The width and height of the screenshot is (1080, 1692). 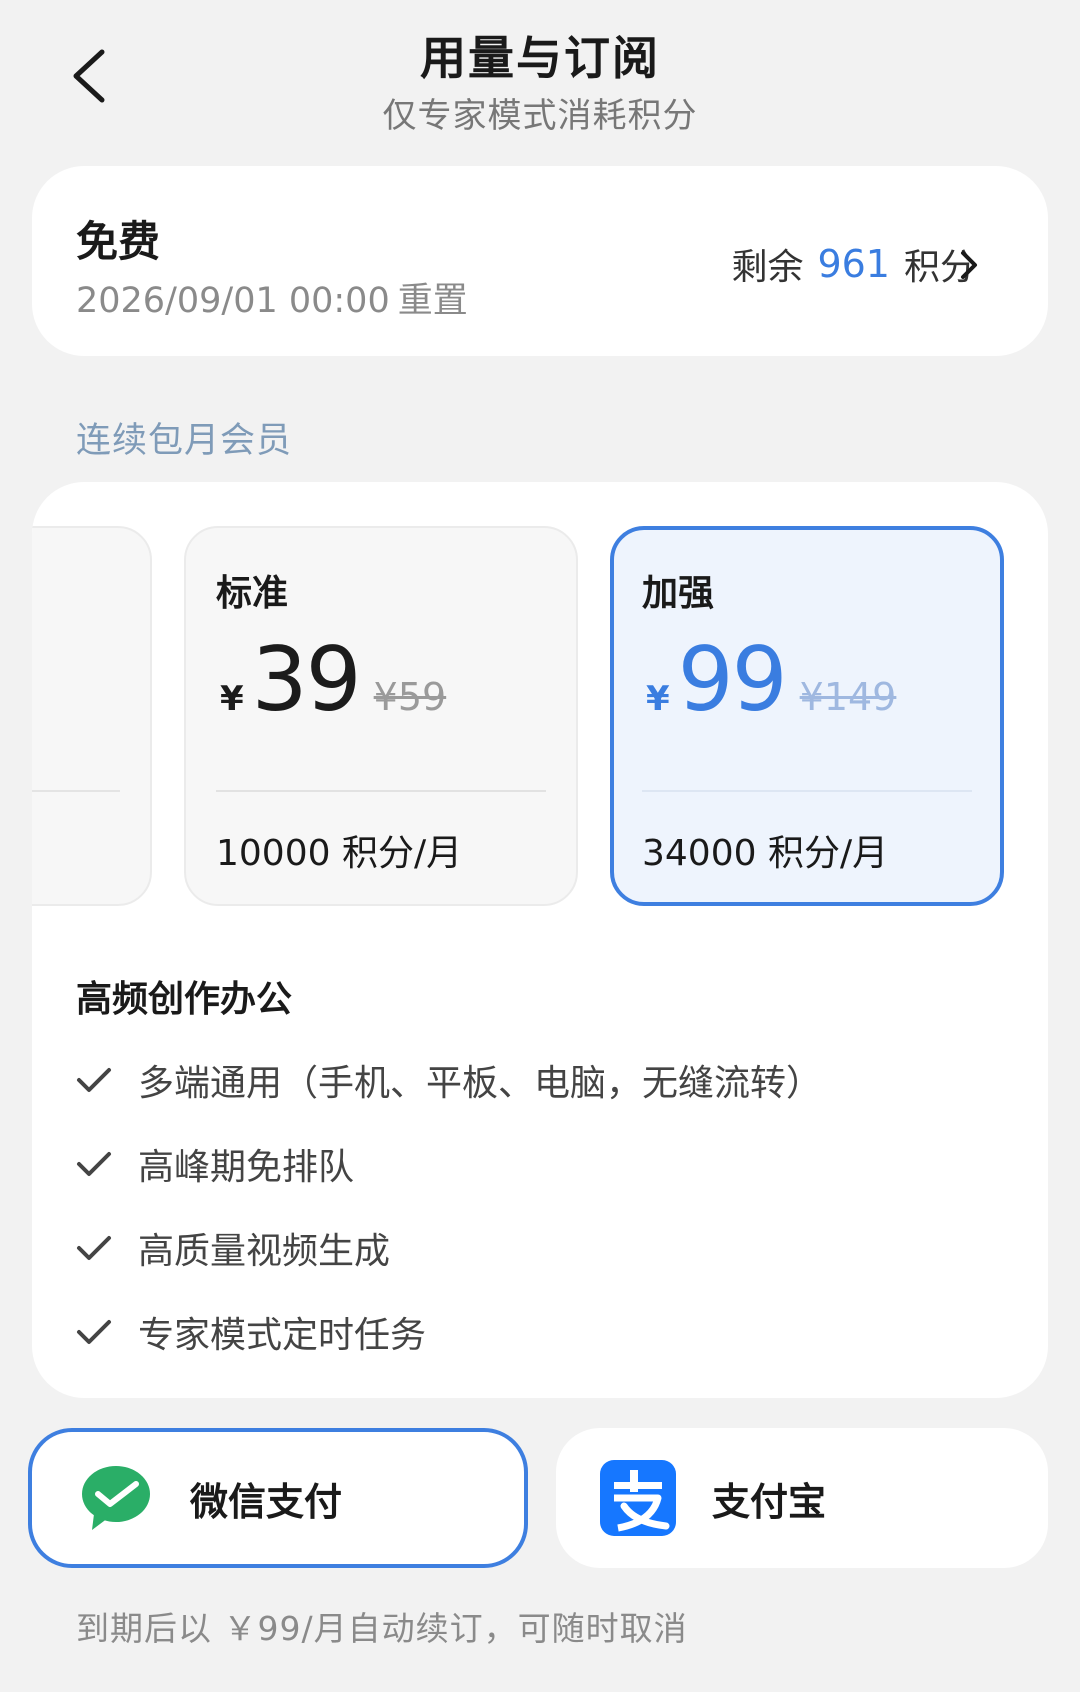 I want to click on remaining-value: 961, so click(x=853, y=264).